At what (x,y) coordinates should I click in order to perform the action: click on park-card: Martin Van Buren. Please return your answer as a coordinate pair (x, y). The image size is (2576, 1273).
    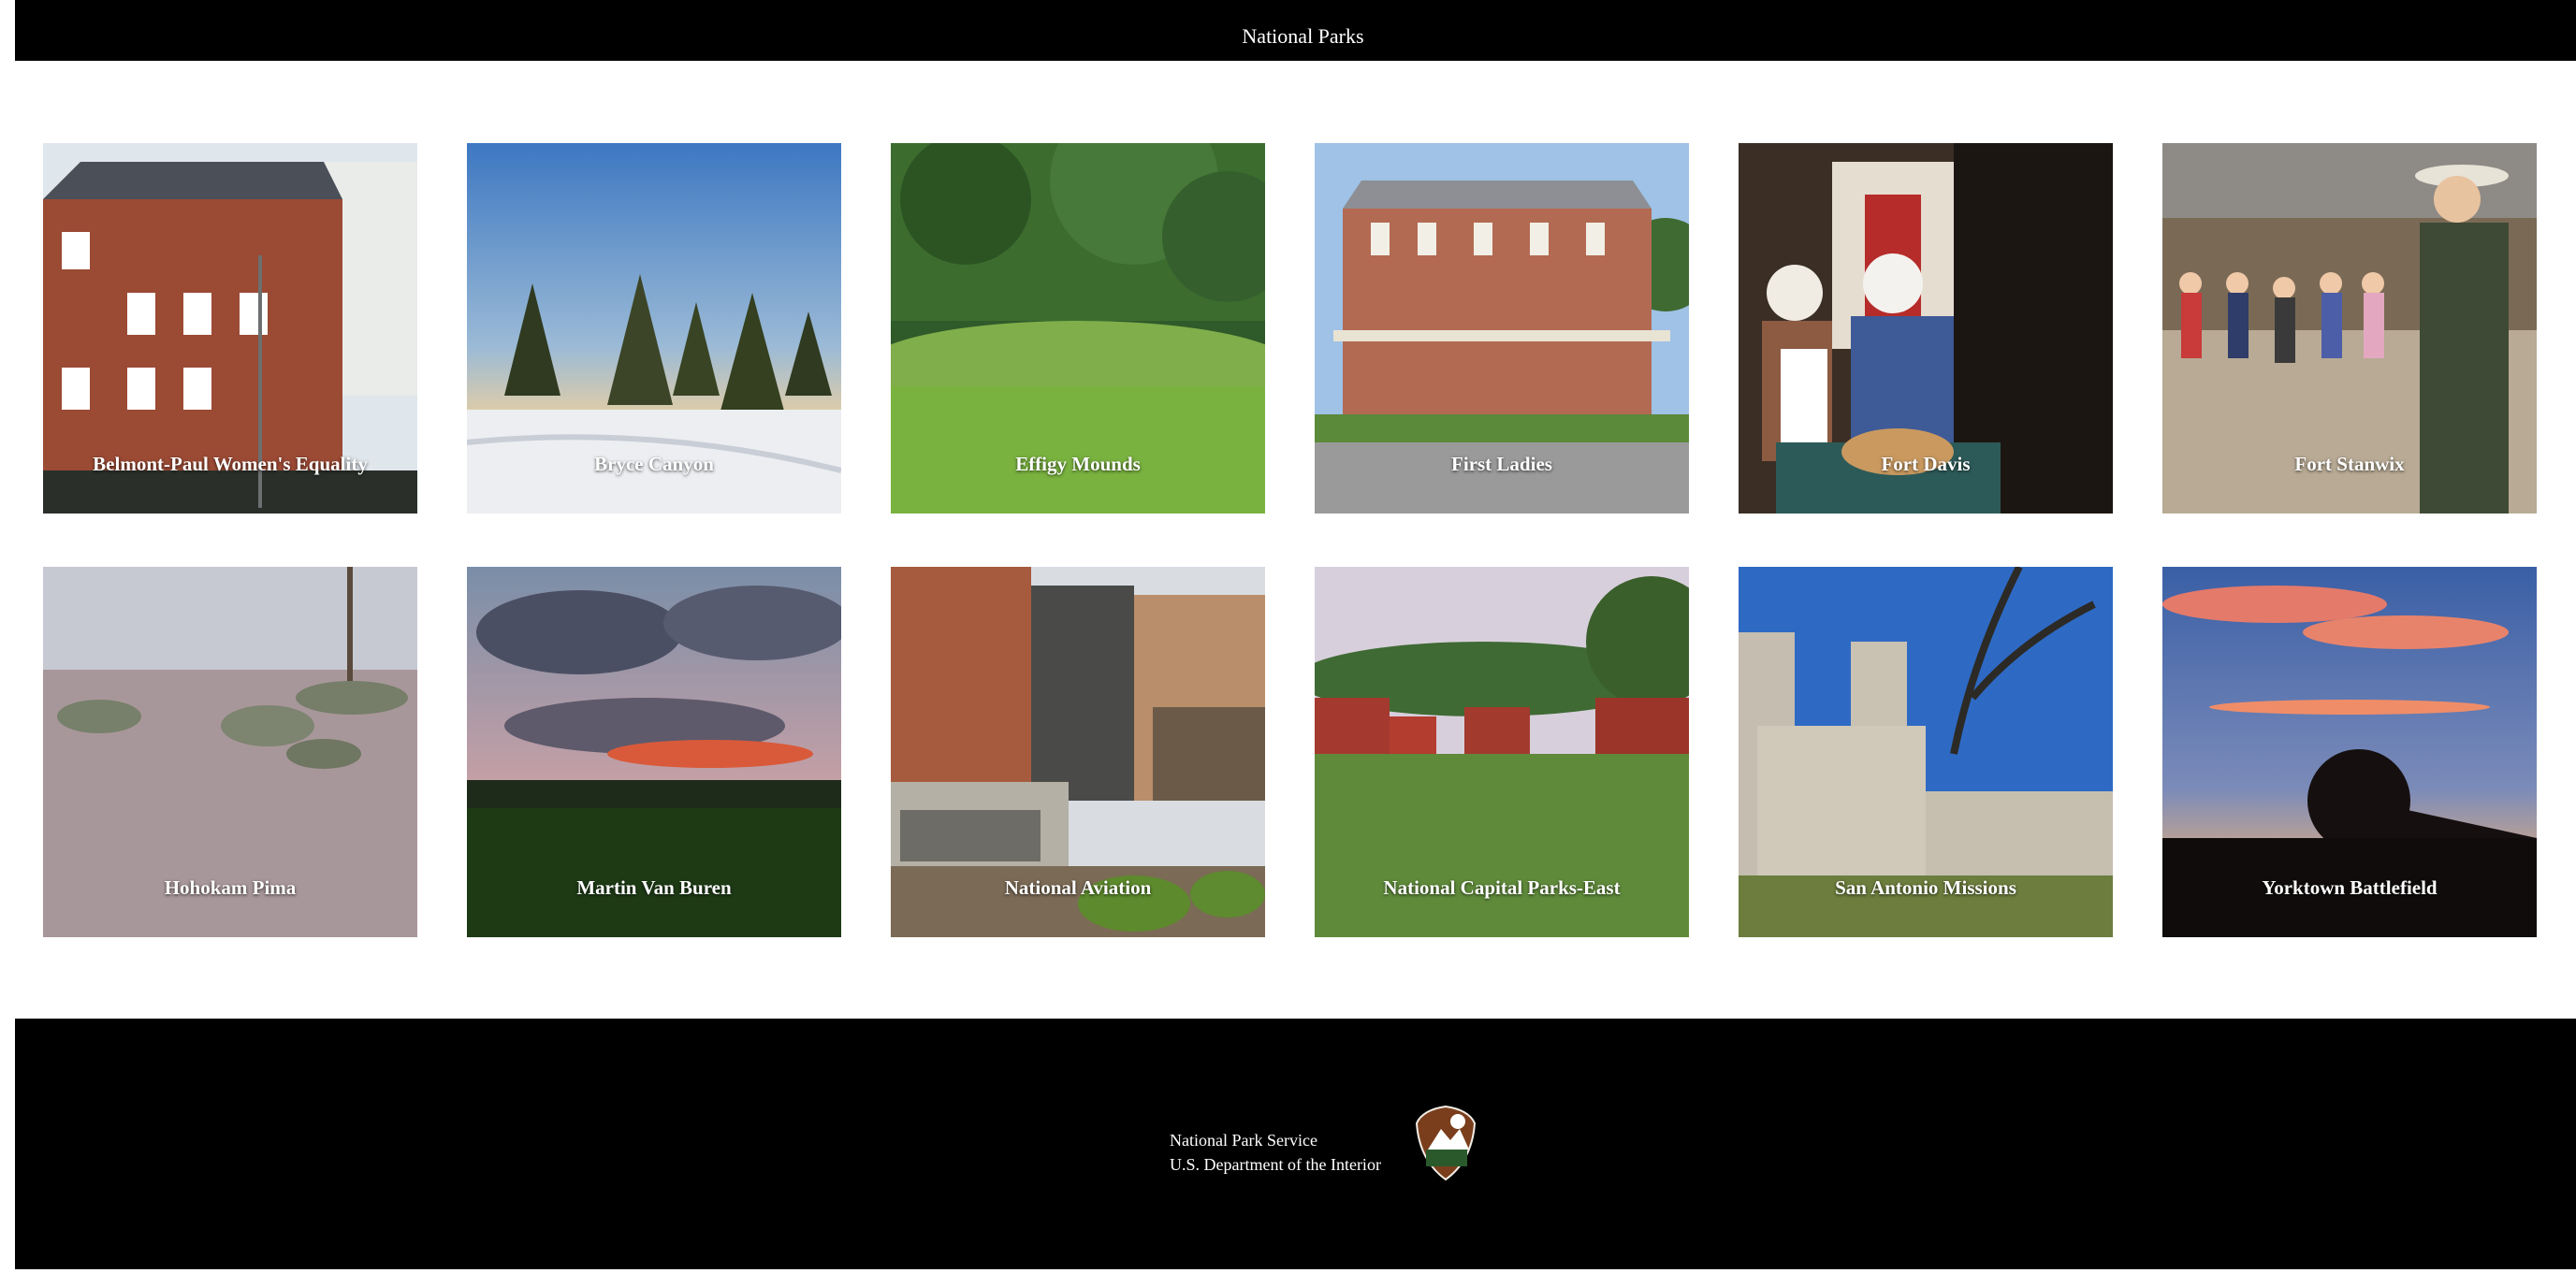
    Looking at the image, I should click on (654, 752).